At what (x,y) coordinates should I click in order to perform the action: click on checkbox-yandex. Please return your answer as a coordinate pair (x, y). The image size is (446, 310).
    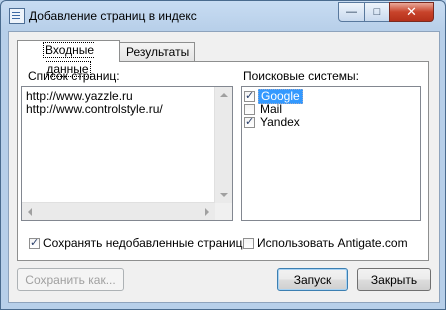
    Looking at the image, I should click on (249, 121).